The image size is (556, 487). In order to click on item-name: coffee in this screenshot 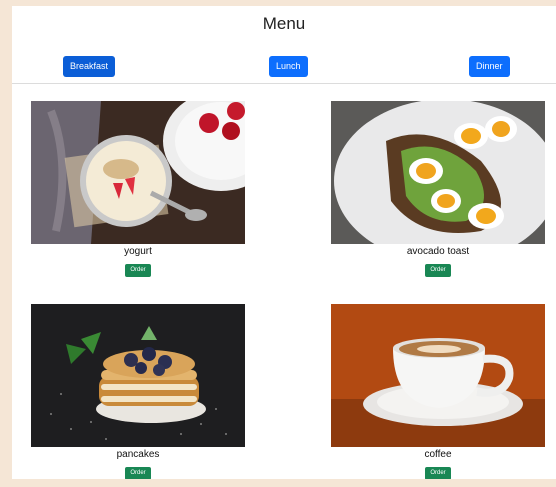, I will do `click(438, 454)`.